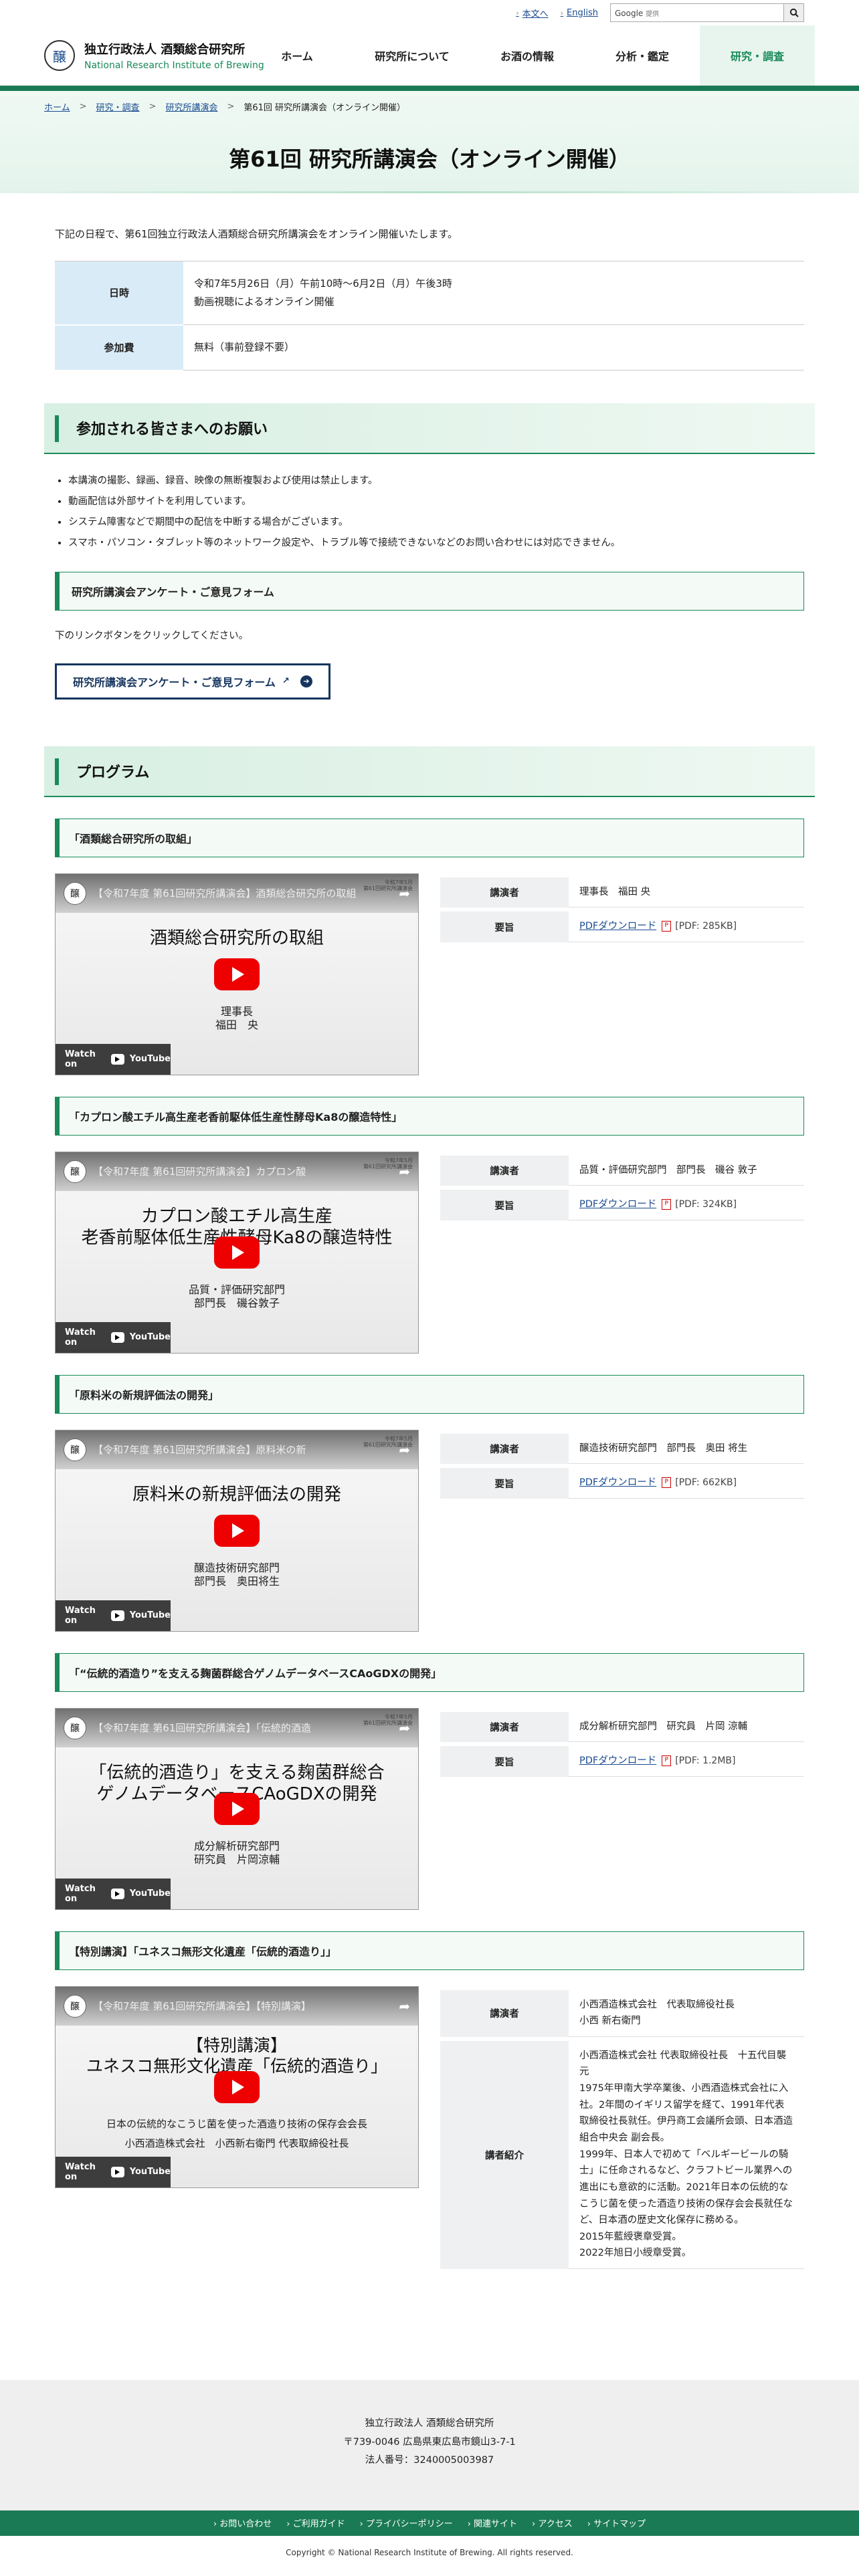  What do you see at coordinates (429, 591) in the screenshot?
I see `survey-heading: 研究所講演会アンケート・ご意見フォーム` at bounding box center [429, 591].